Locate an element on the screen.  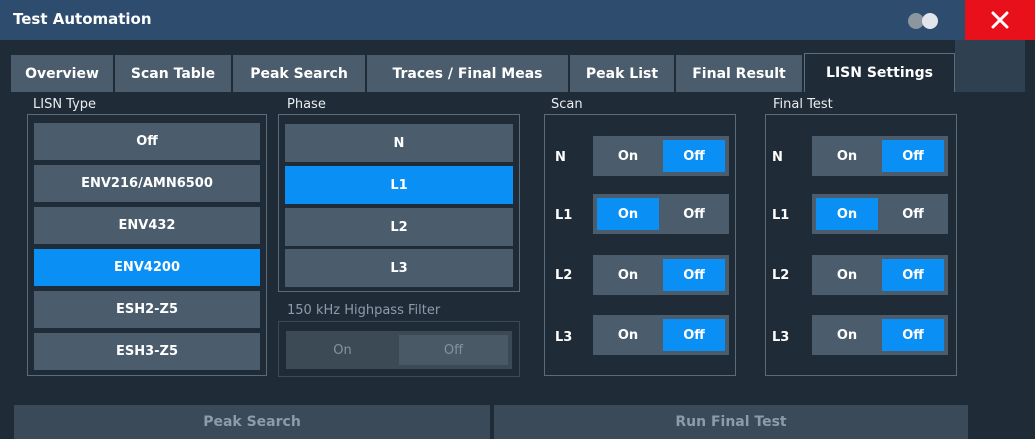
phase-option-l2: L2 is located at coordinates (399, 227).